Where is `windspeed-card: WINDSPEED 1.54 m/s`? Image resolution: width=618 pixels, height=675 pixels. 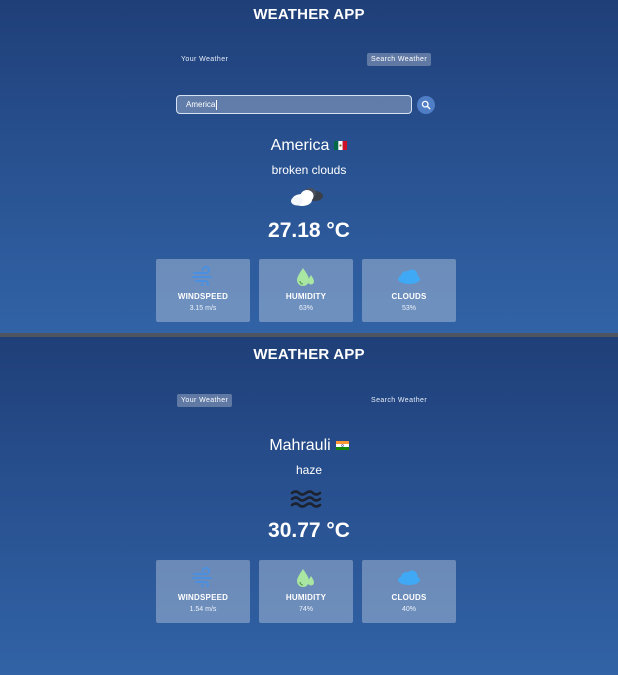 windspeed-card: WINDSPEED 1.54 m/s is located at coordinates (203, 591).